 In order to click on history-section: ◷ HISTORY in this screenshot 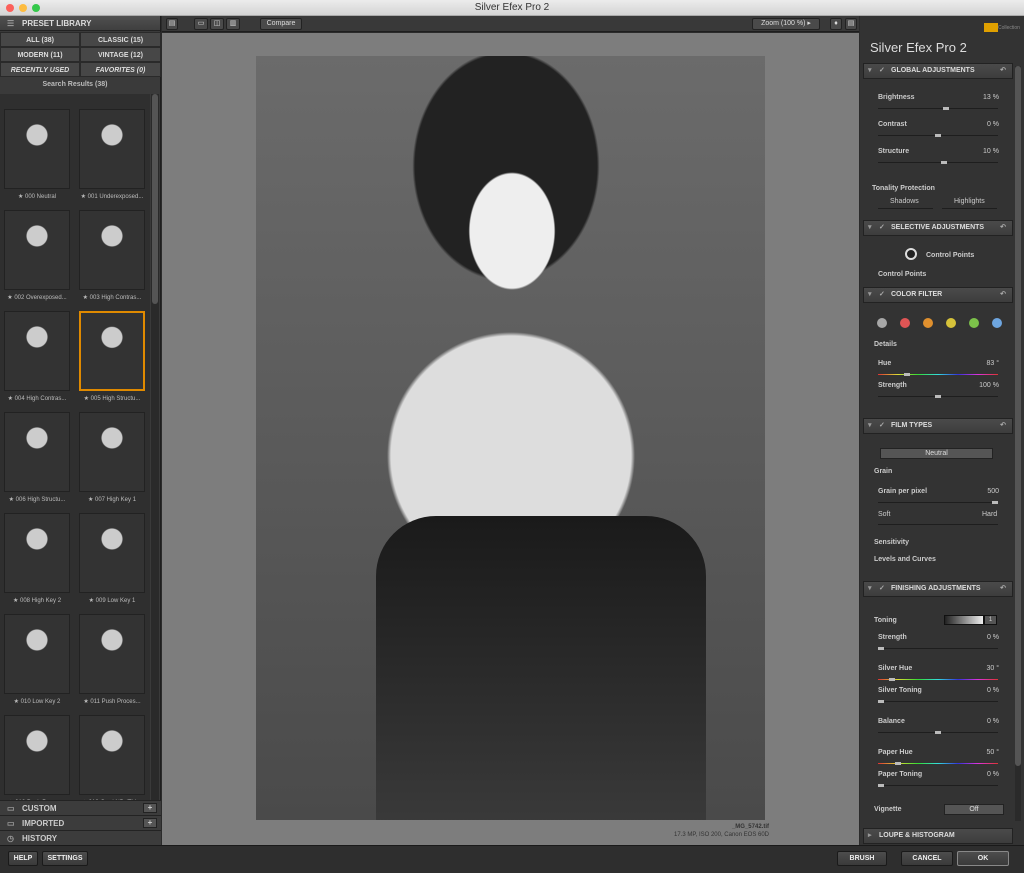, I will do `click(80, 837)`.